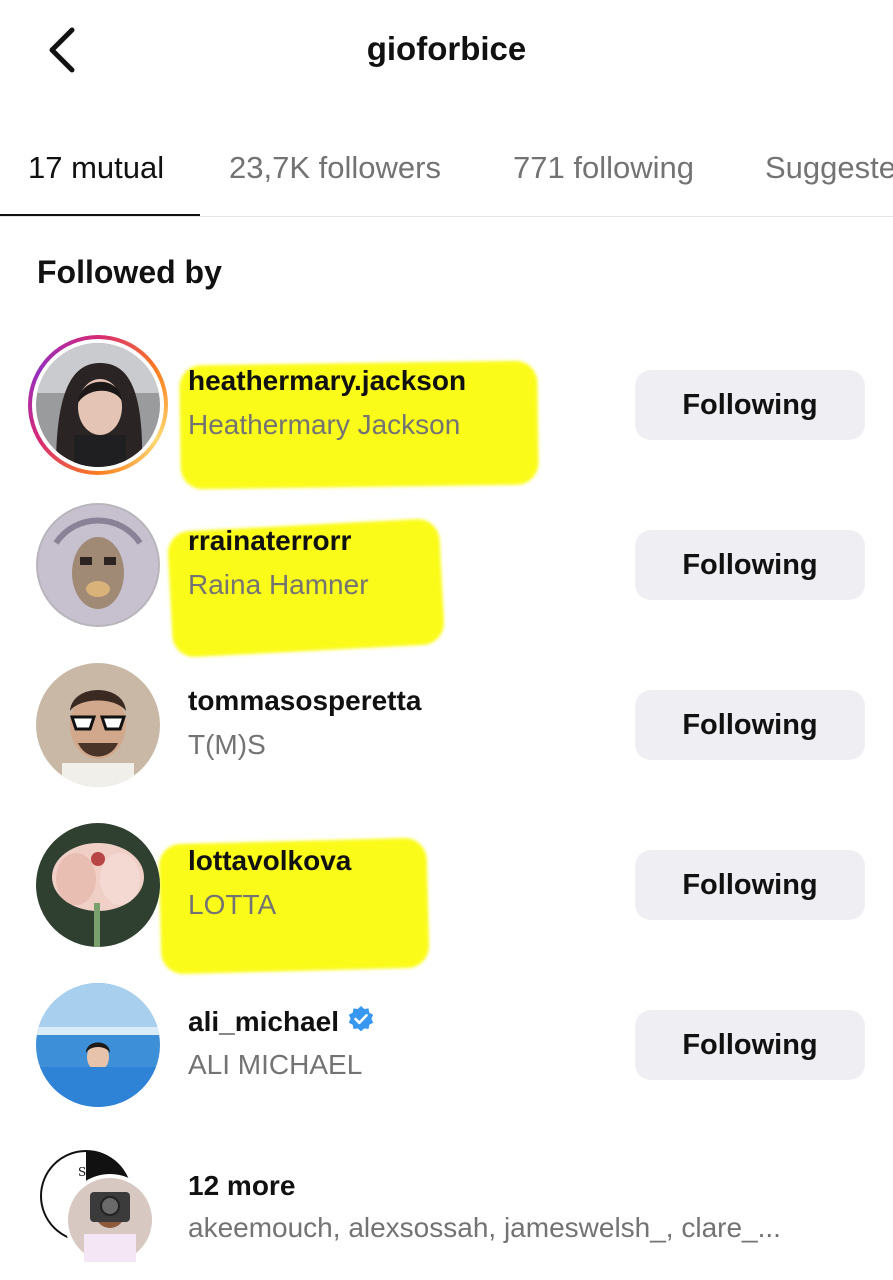 The height and width of the screenshot is (1280, 893). I want to click on page-title: gioforbice, so click(446, 48).